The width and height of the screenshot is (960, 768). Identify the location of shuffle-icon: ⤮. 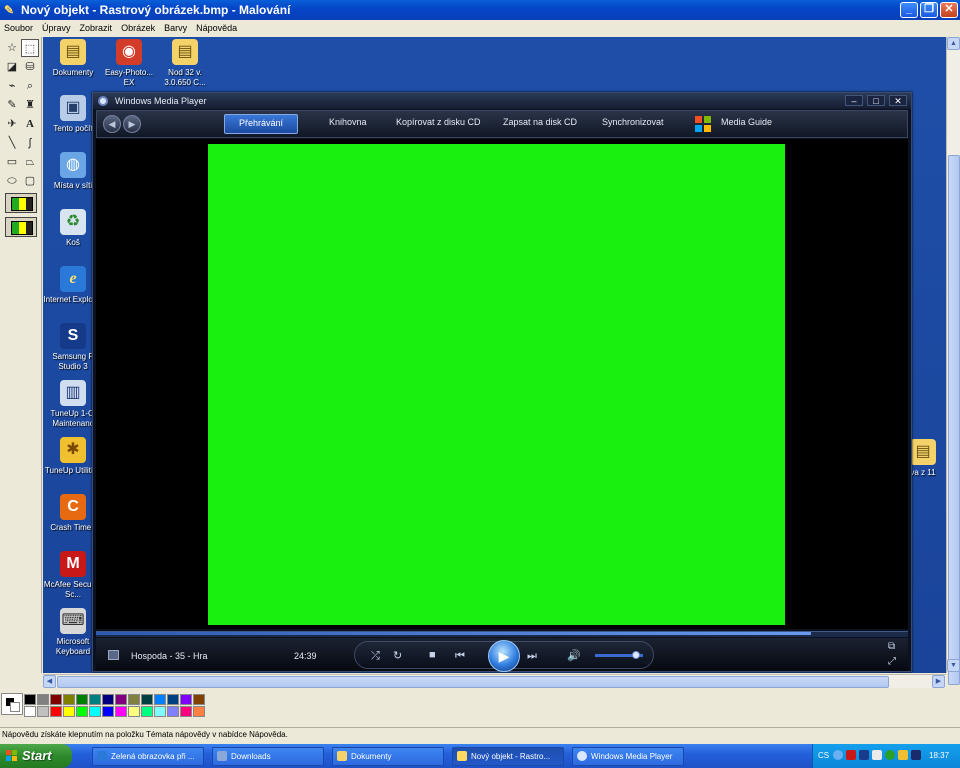
(375, 656).